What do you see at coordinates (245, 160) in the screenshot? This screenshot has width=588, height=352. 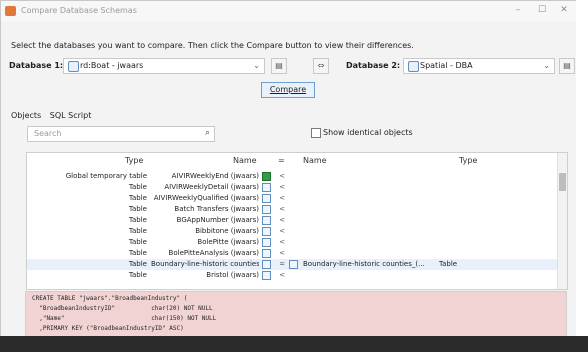 I see `header-name-left: Name` at bounding box center [245, 160].